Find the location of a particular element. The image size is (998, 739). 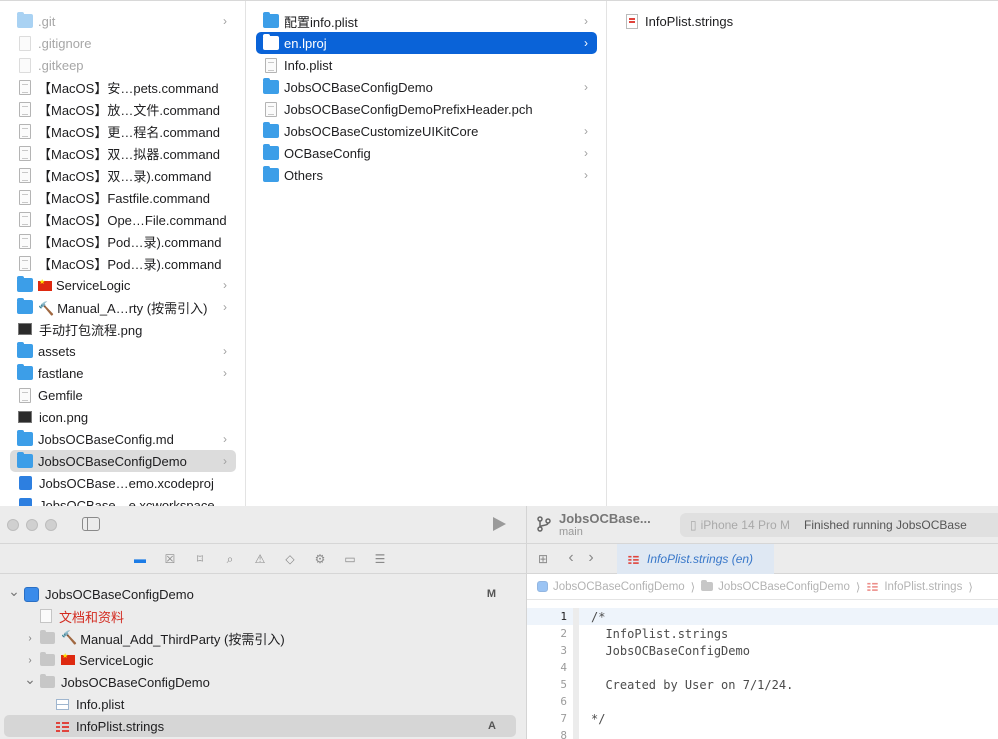

source-control-navigator-icon: ☒ is located at coordinates (170, 559).